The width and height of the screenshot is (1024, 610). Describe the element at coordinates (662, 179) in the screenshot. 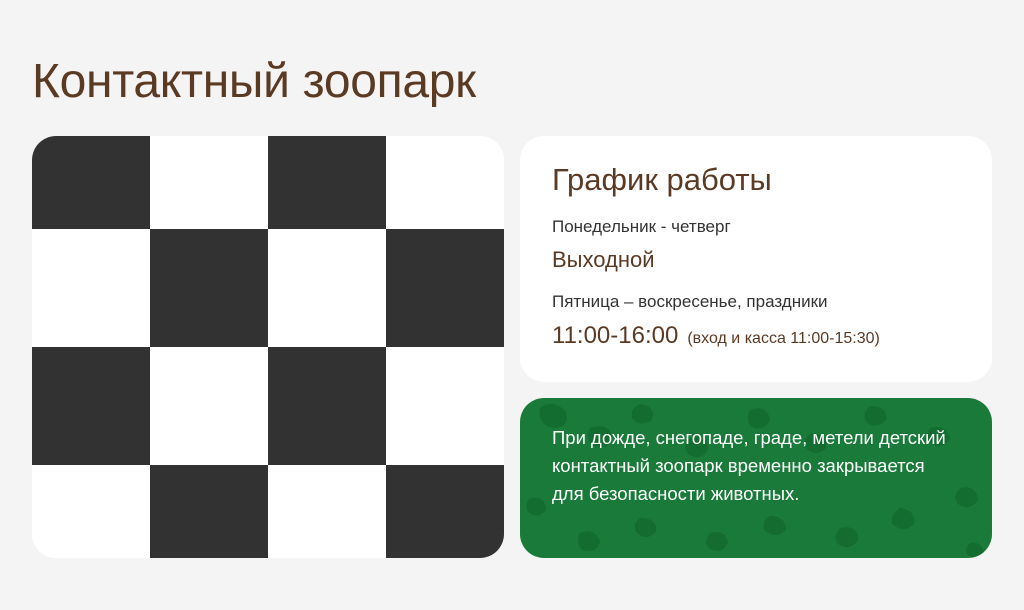

I see `schedule-title: График работы` at that location.